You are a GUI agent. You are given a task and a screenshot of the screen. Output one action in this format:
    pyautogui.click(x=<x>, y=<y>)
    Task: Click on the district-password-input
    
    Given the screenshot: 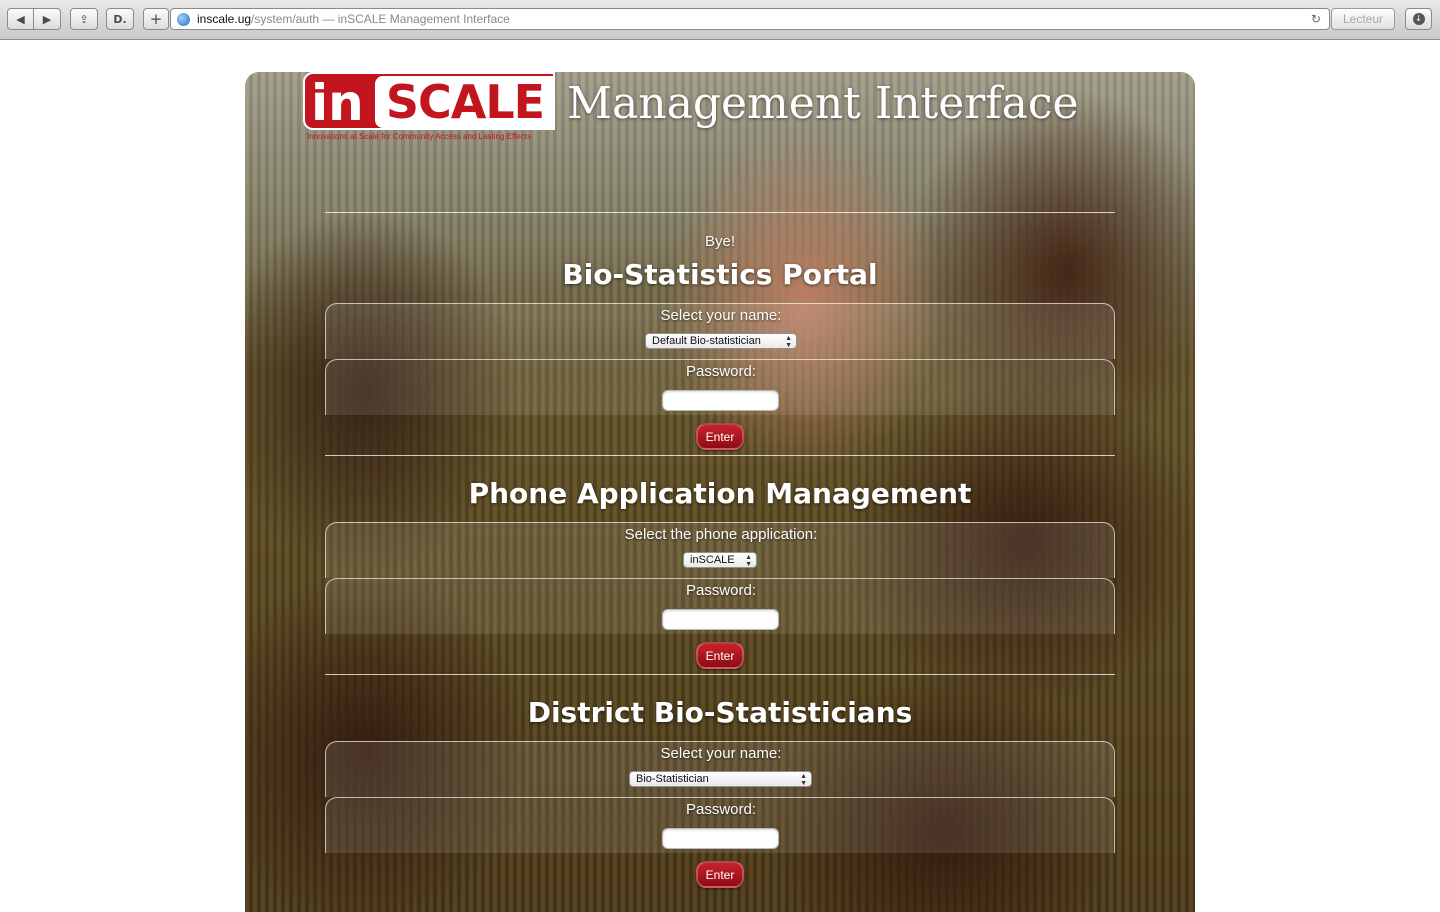 What is the action you would take?
    pyautogui.click(x=720, y=838)
    